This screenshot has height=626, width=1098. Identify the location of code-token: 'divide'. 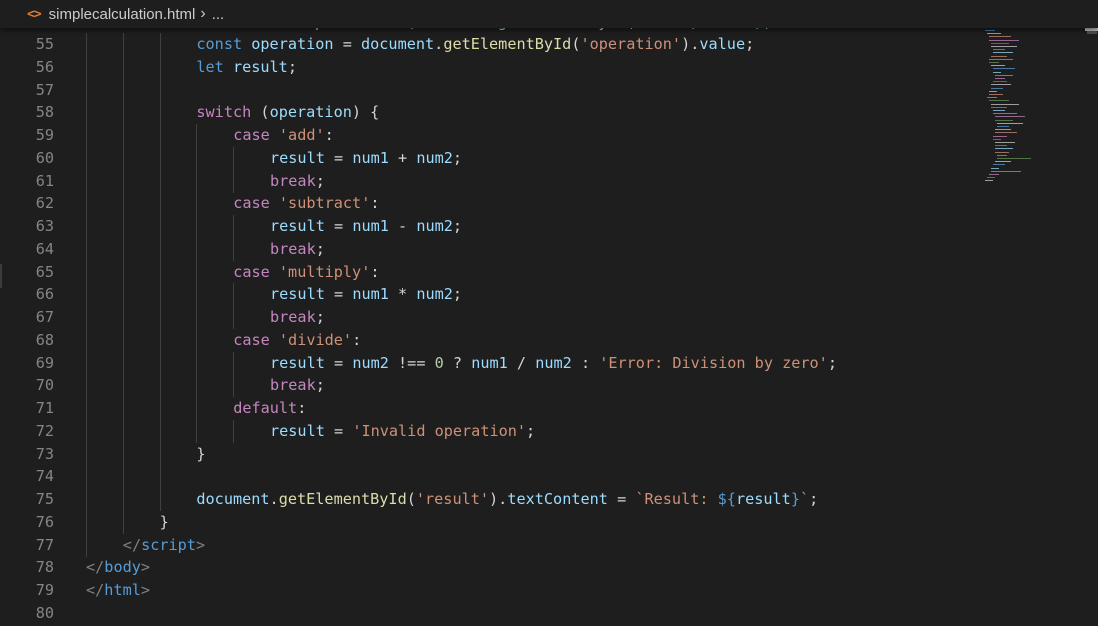
(315, 339).